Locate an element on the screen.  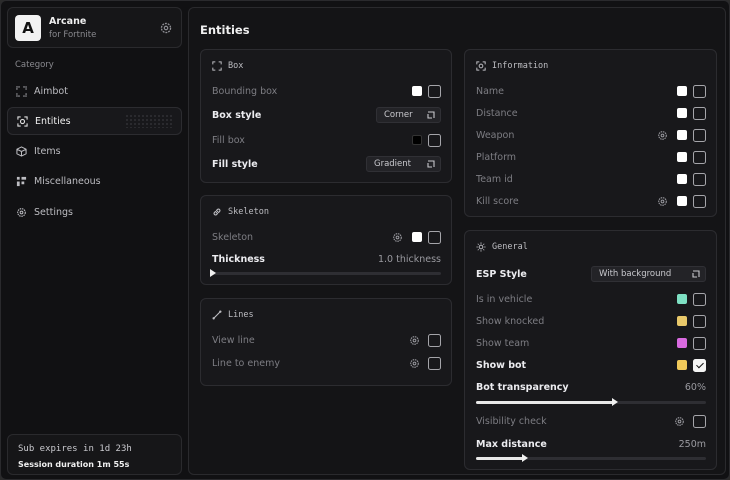
panel-title: Box is located at coordinates (236, 66).